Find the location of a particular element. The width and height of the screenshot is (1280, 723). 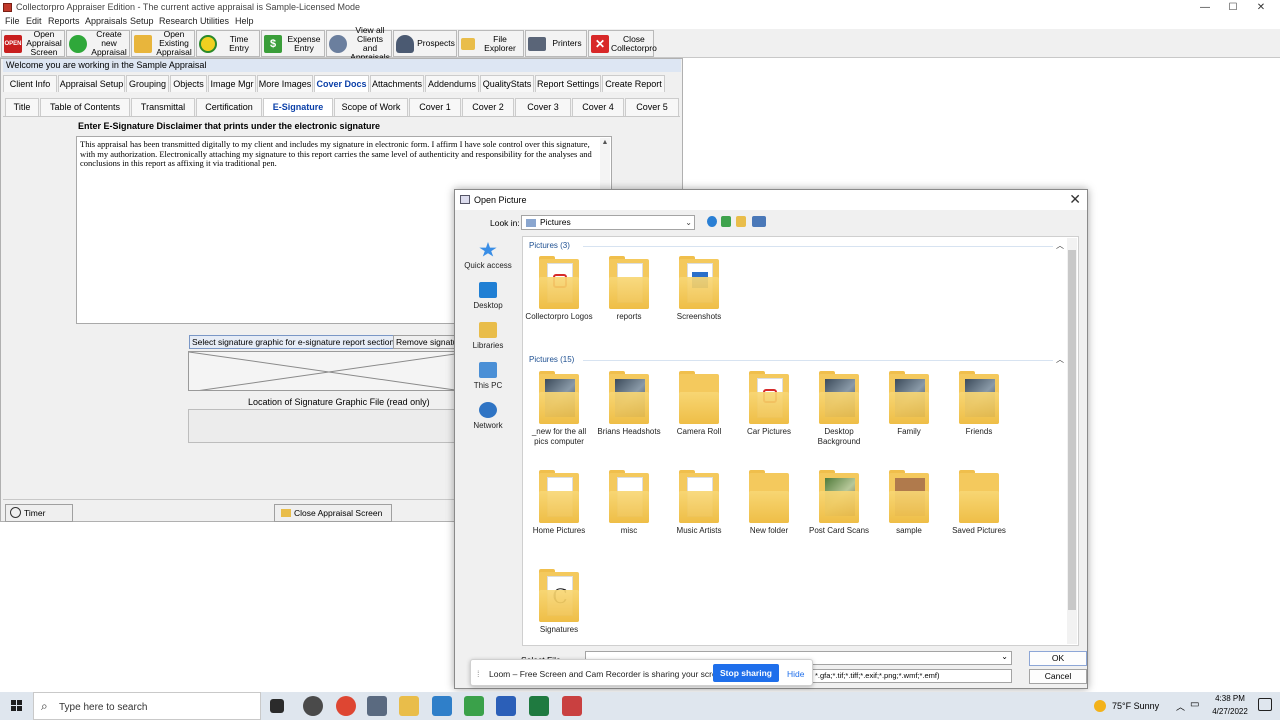

subtab-title: Title is located at coordinates (22, 107).